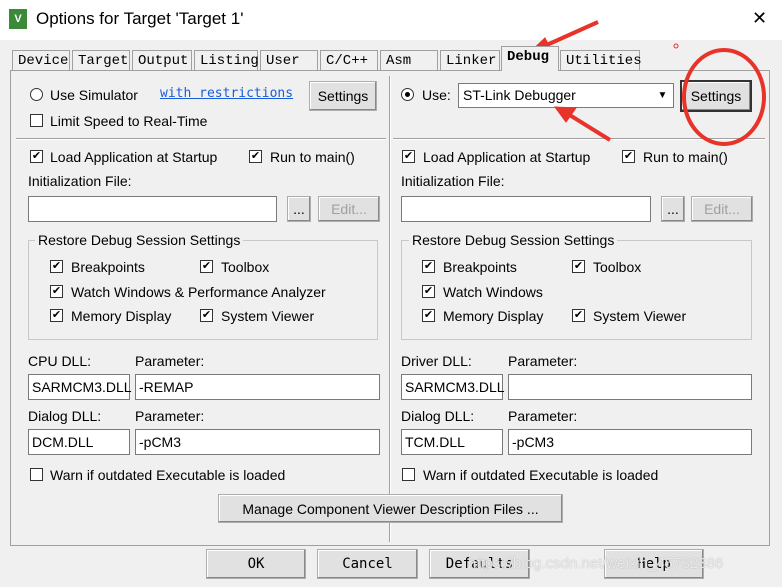 The height and width of the screenshot is (587, 782). Describe the element at coordinates (646, 83) in the screenshot. I see `annotation-overlay` at that location.